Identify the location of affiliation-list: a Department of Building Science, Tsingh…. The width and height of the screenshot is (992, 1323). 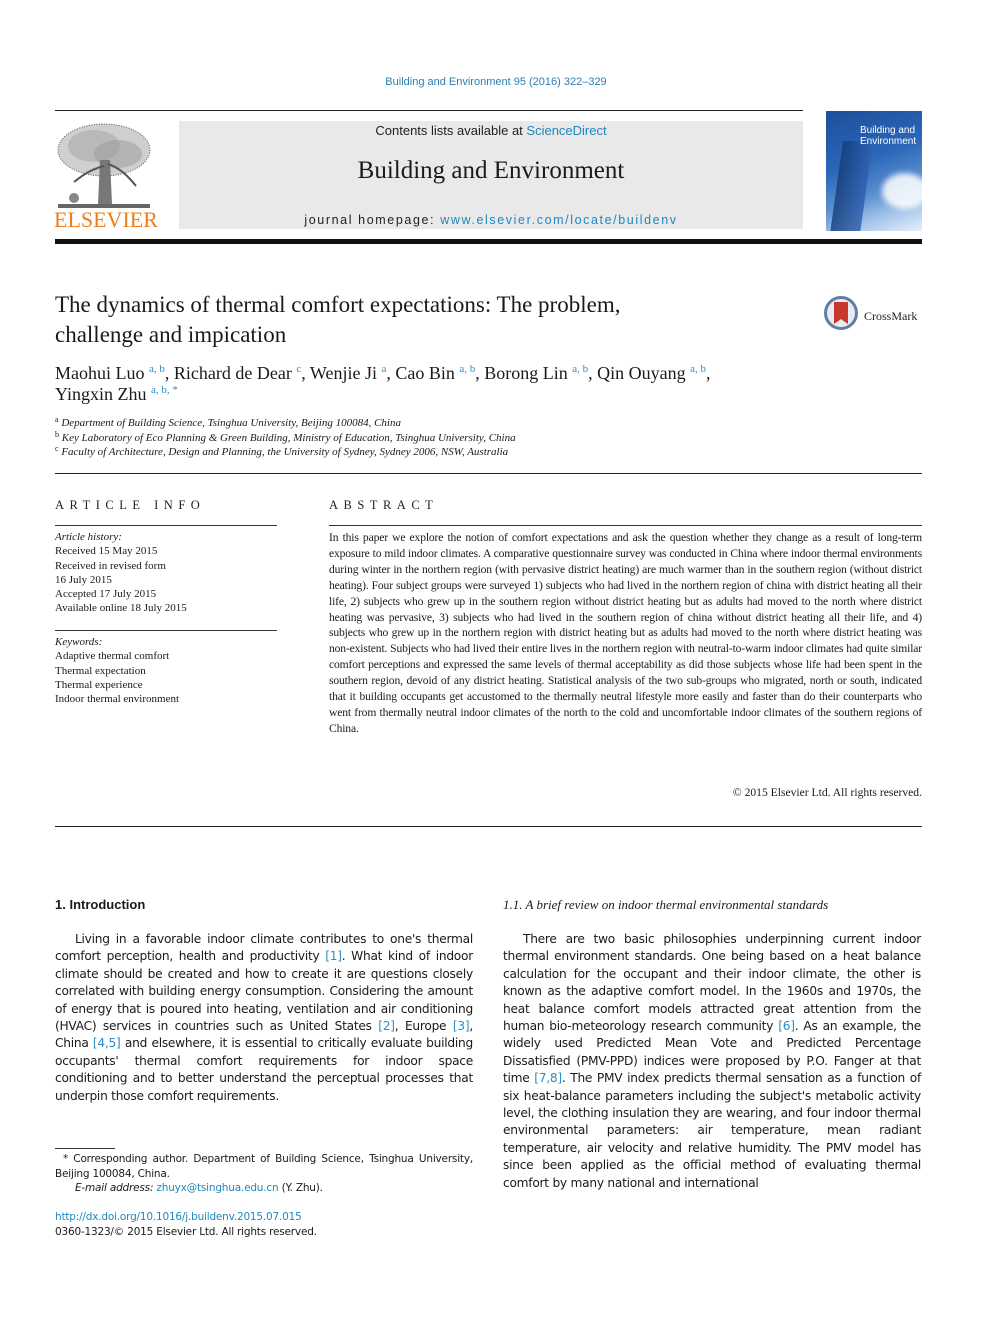
(355, 438).